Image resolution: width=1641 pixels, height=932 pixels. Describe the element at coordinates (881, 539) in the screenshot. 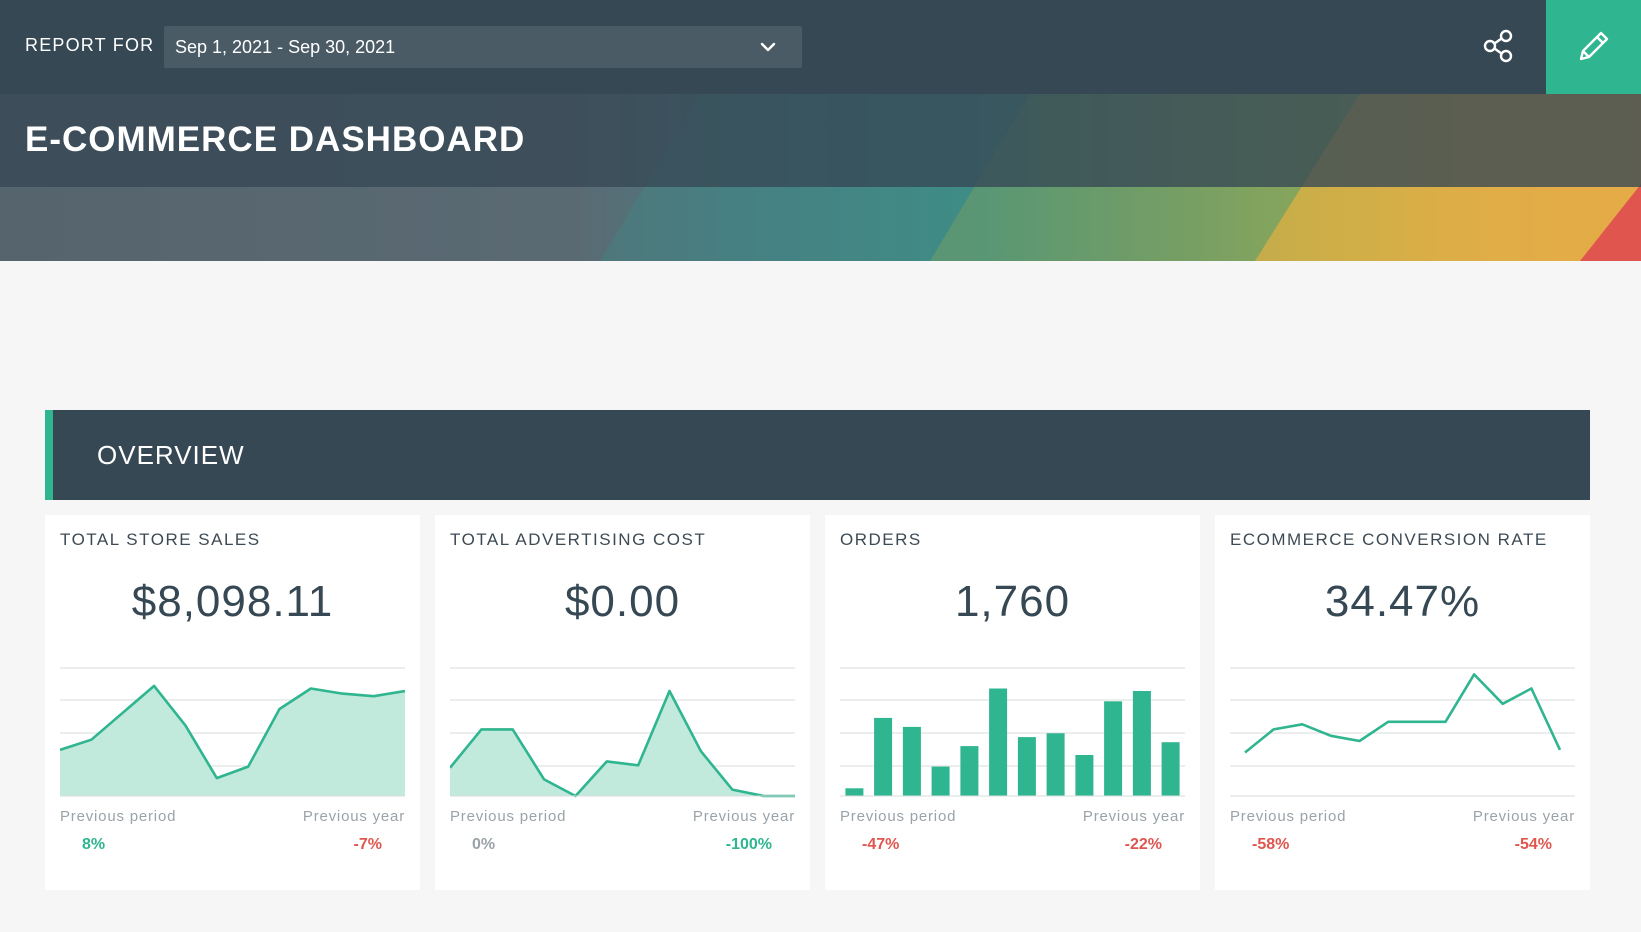

I see `card-title: ORDERS` at that location.